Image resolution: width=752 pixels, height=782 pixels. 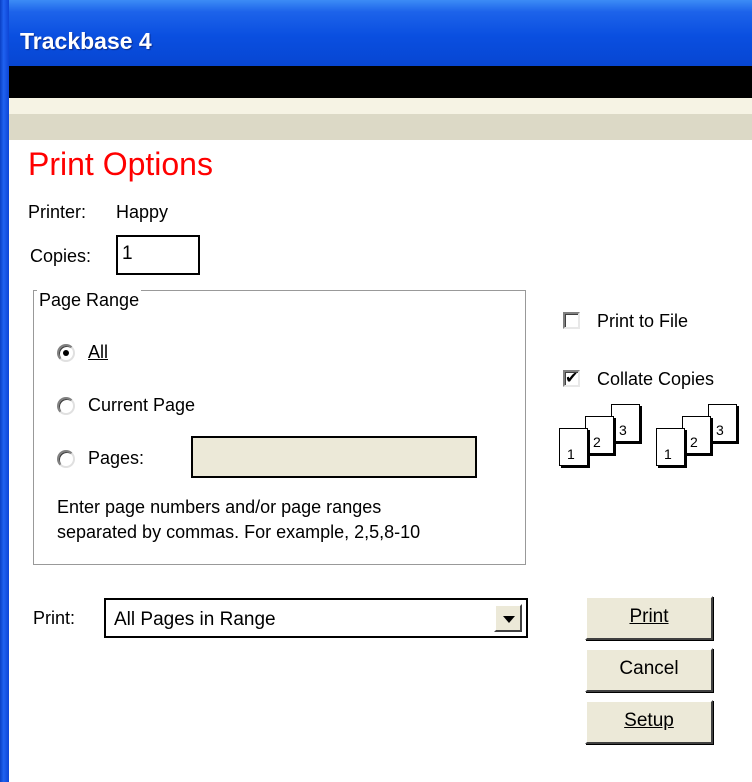 What do you see at coordinates (61, 256) in the screenshot?
I see `copies-label: Copies:` at bounding box center [61, 256].